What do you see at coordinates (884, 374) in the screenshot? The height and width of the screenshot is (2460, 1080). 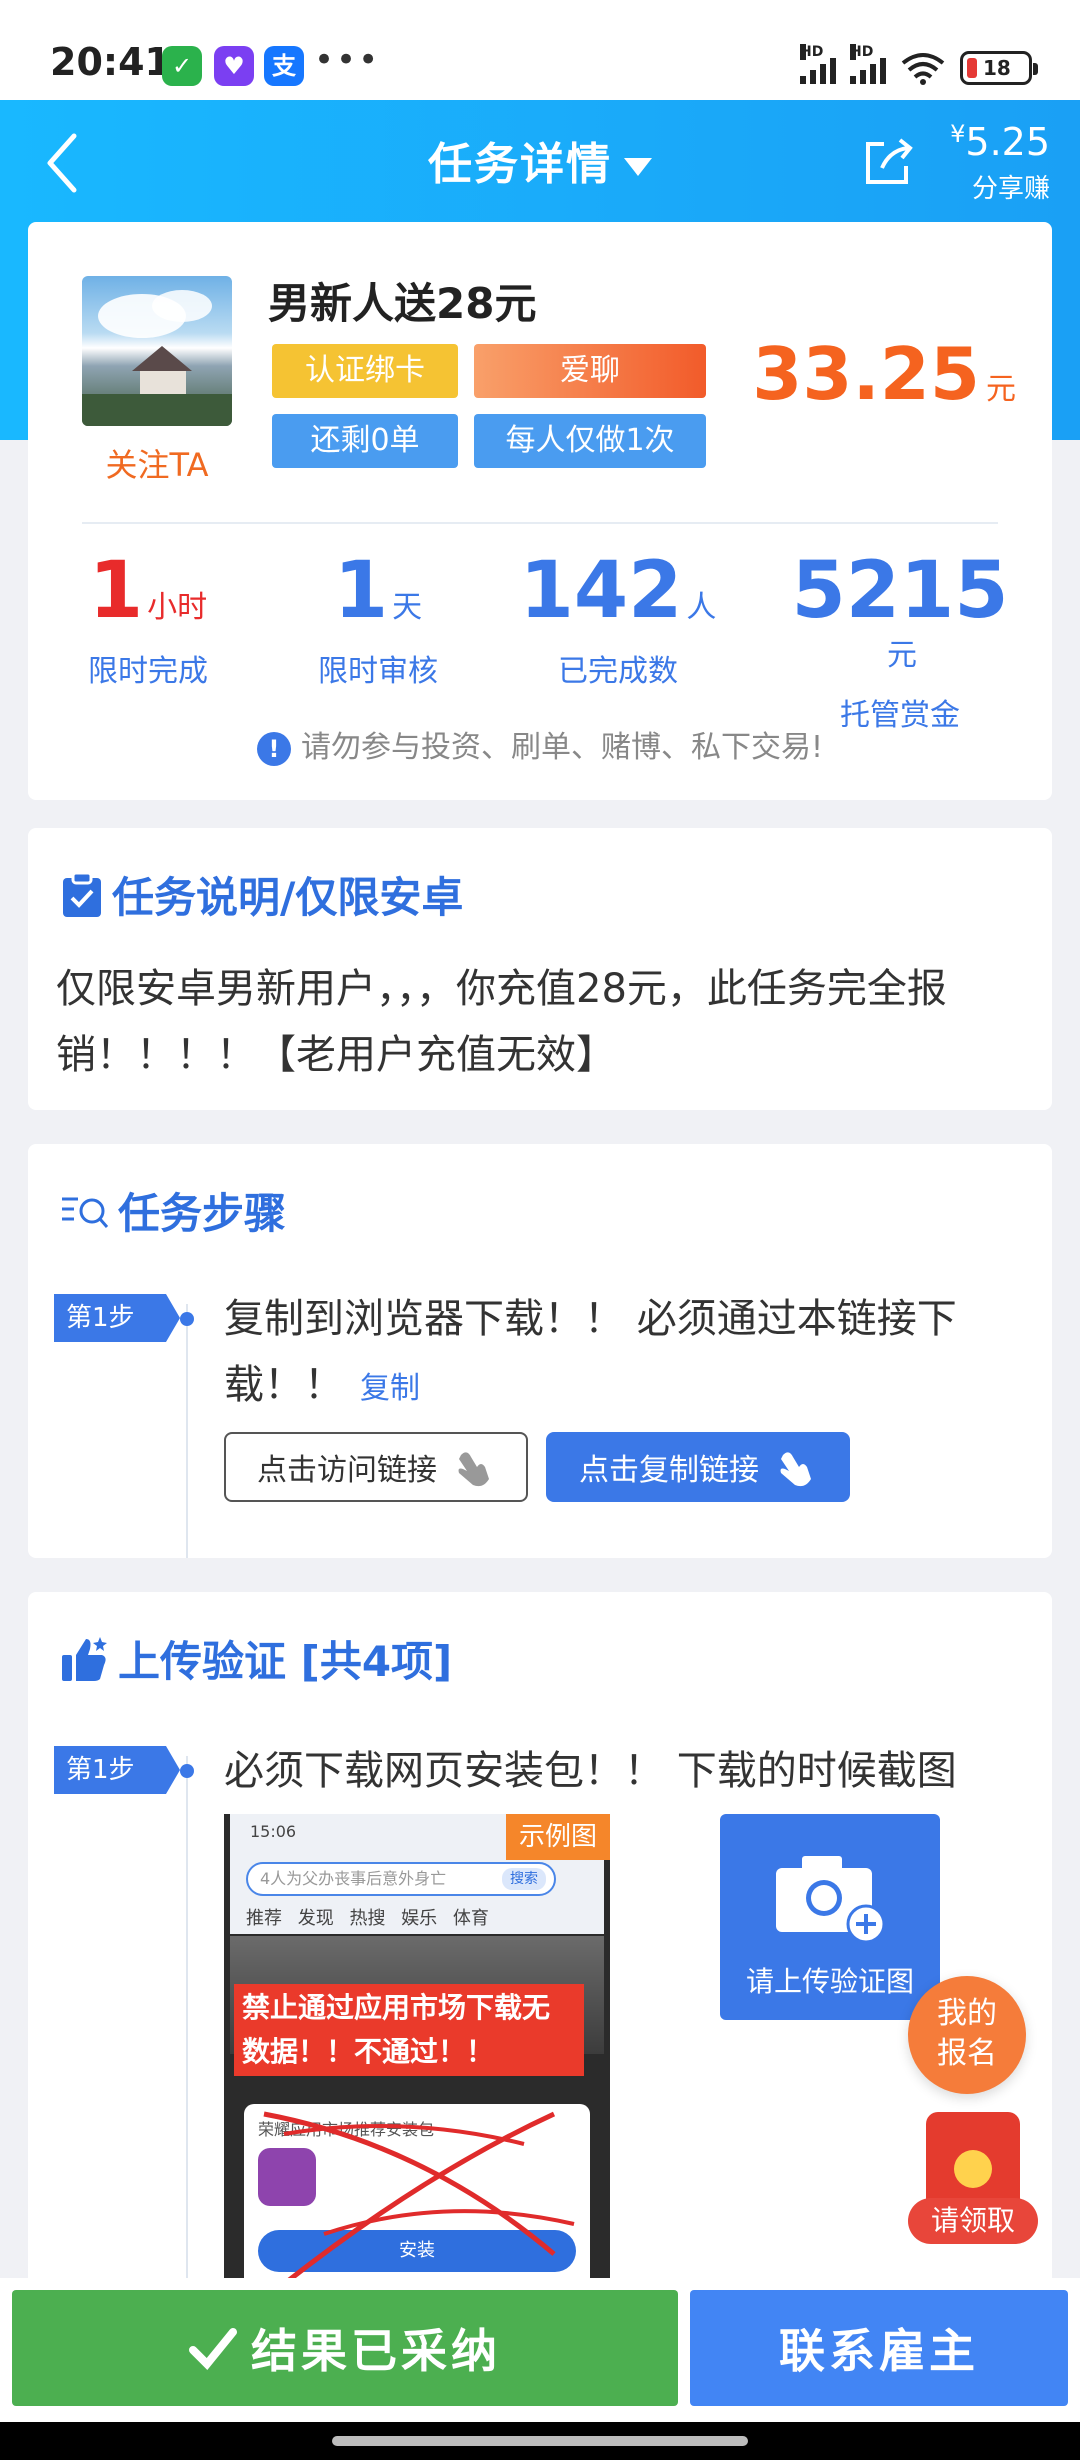 I see `reward-price: 33.25 元` at bounding box center [884, 374].